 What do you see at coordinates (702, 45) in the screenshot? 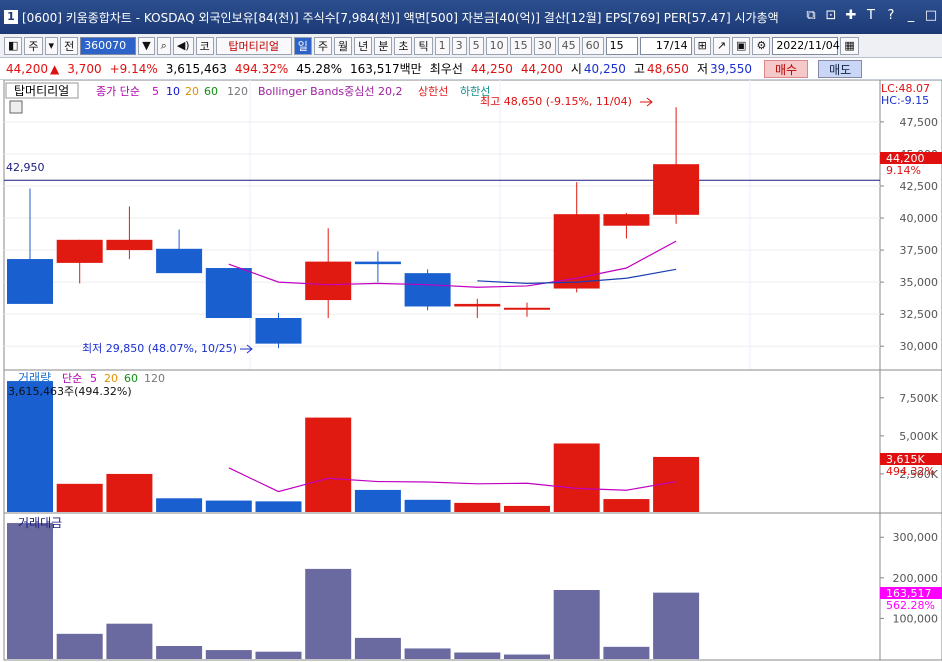
I see `tool-icon-1: ⊞` at bounding box center [702, 45].